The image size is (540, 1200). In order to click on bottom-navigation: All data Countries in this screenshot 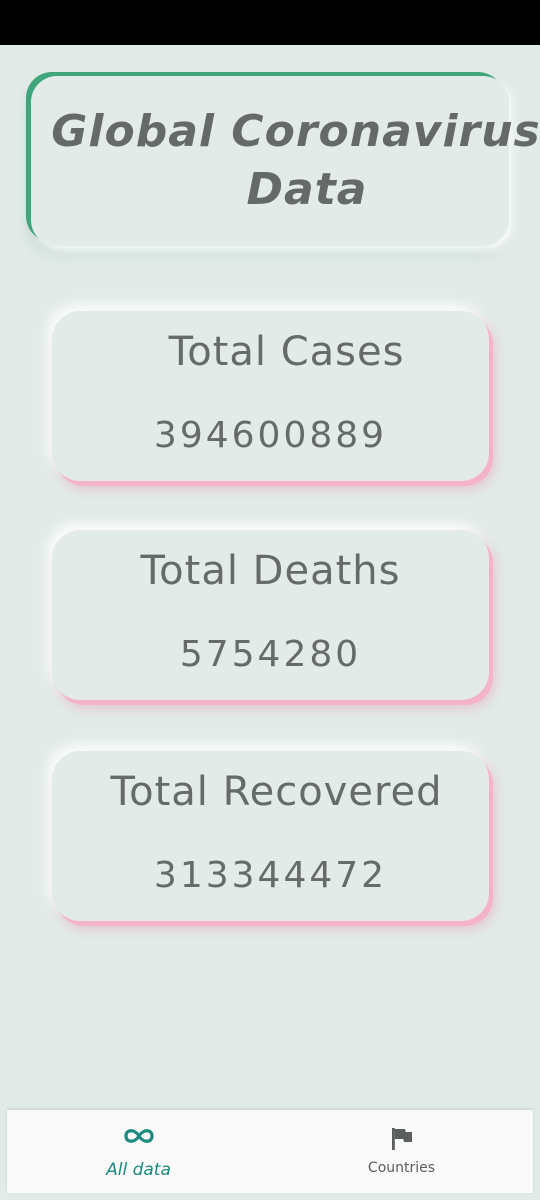, I will do `click(270, 1151)`.